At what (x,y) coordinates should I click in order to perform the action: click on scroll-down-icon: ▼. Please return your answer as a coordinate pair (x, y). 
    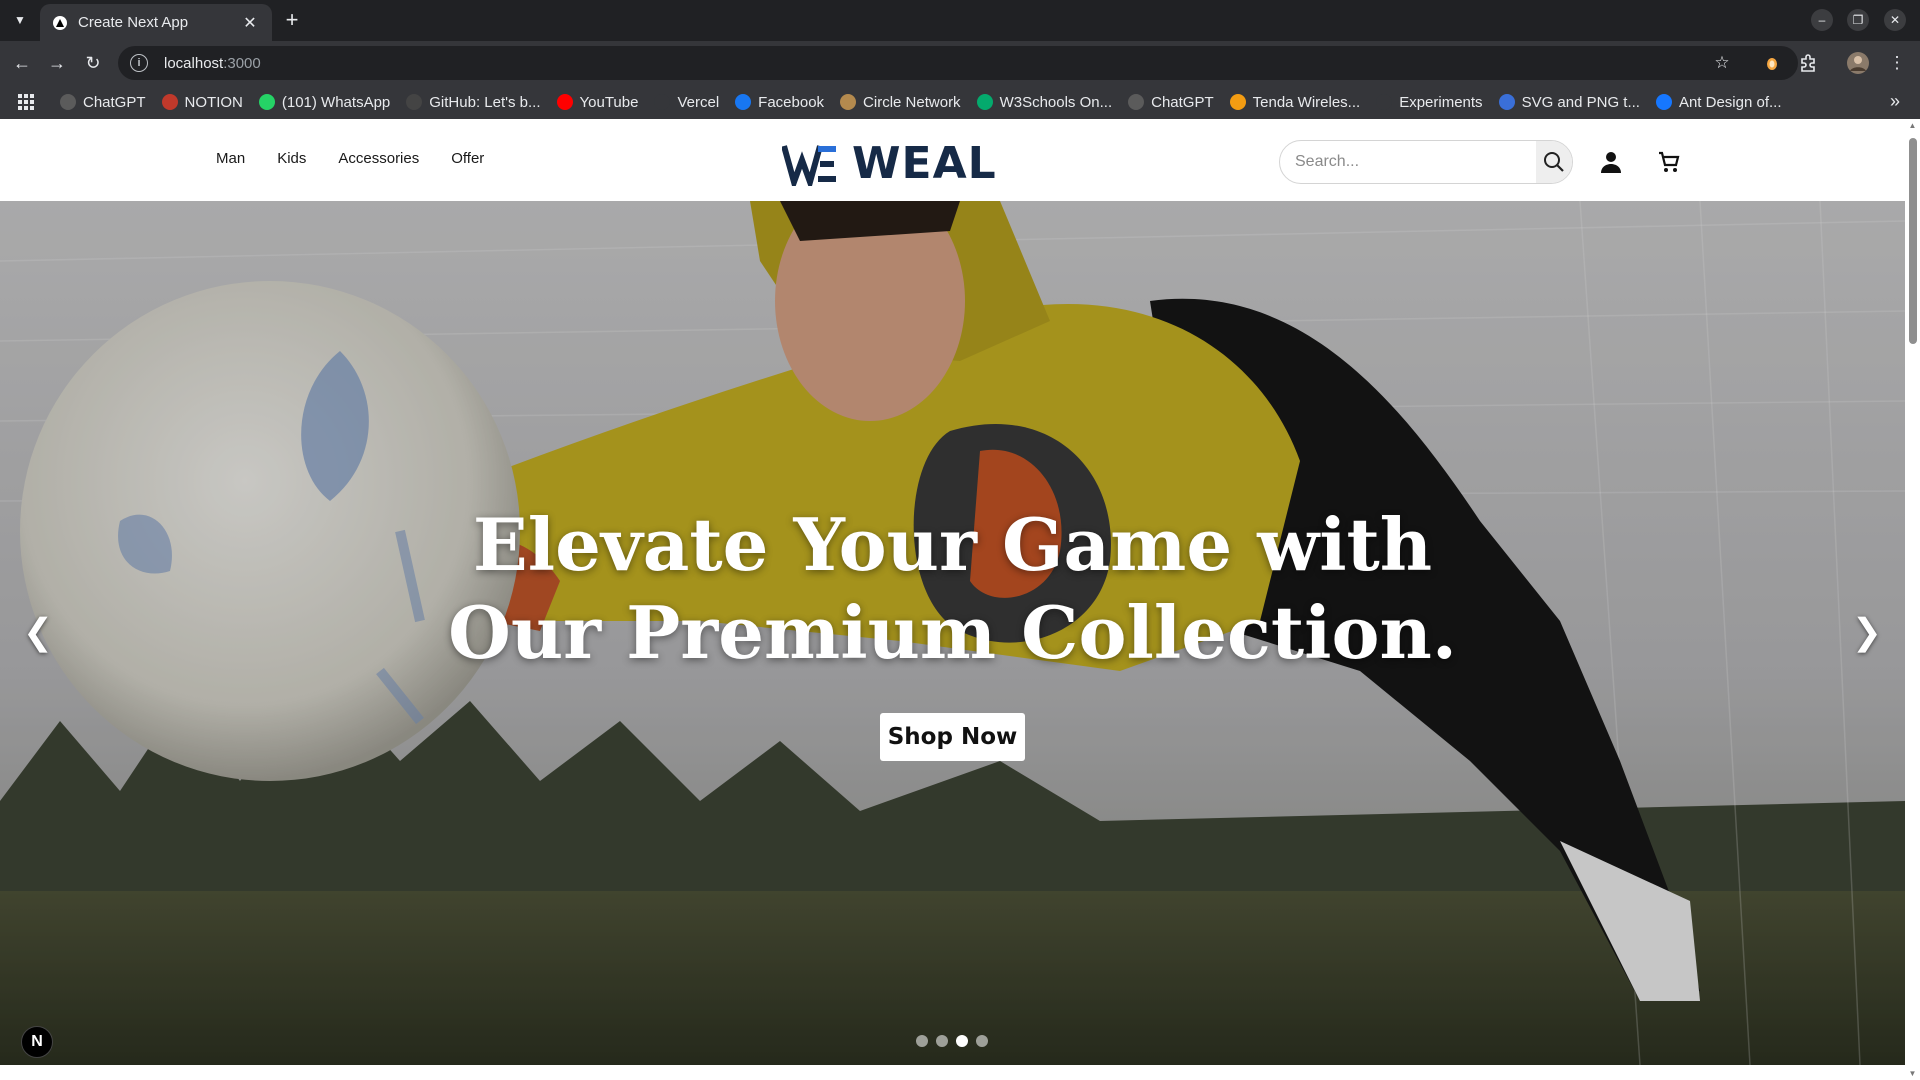
    Looking at the image, I should click on (1912, 1073).